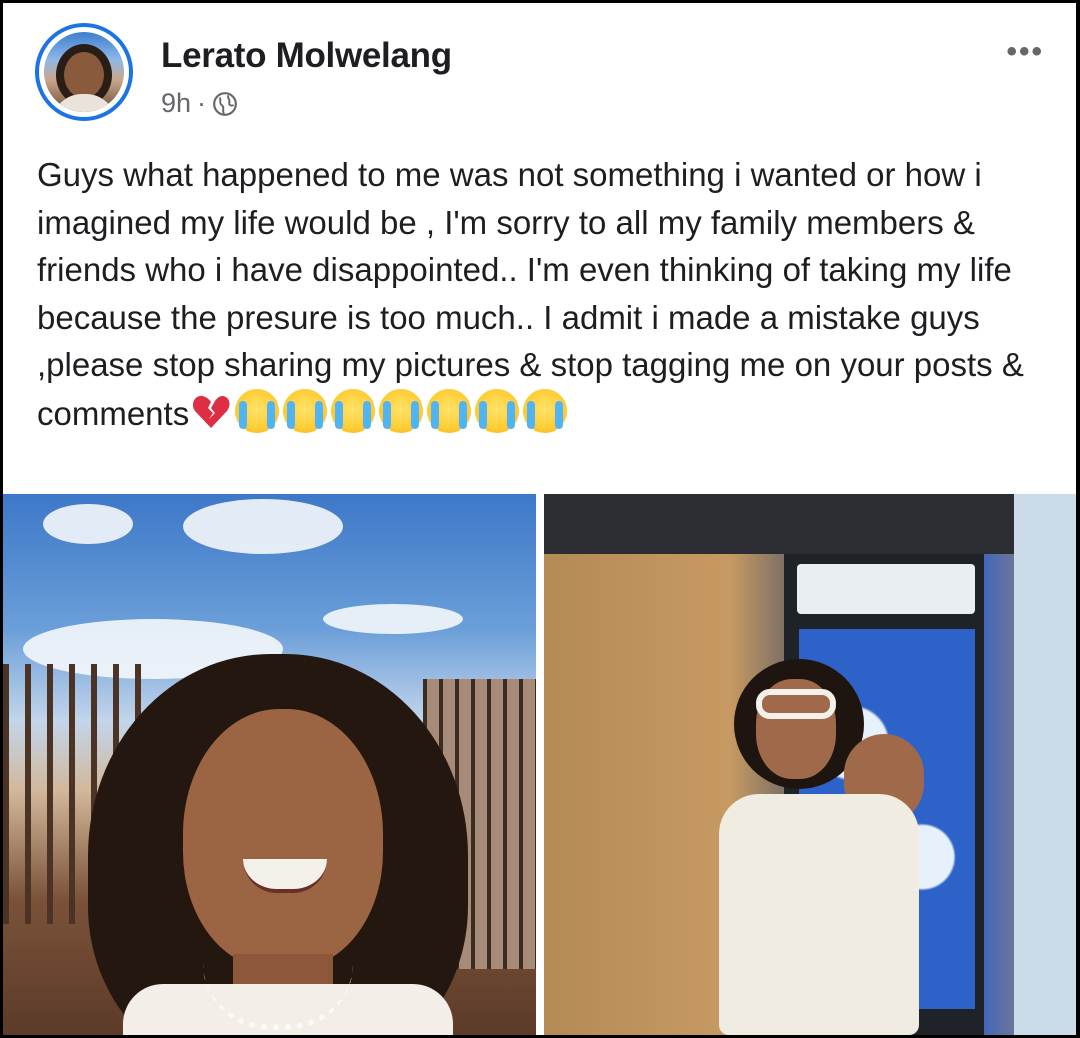  I want to click on avatar-image, so click(84, 72).